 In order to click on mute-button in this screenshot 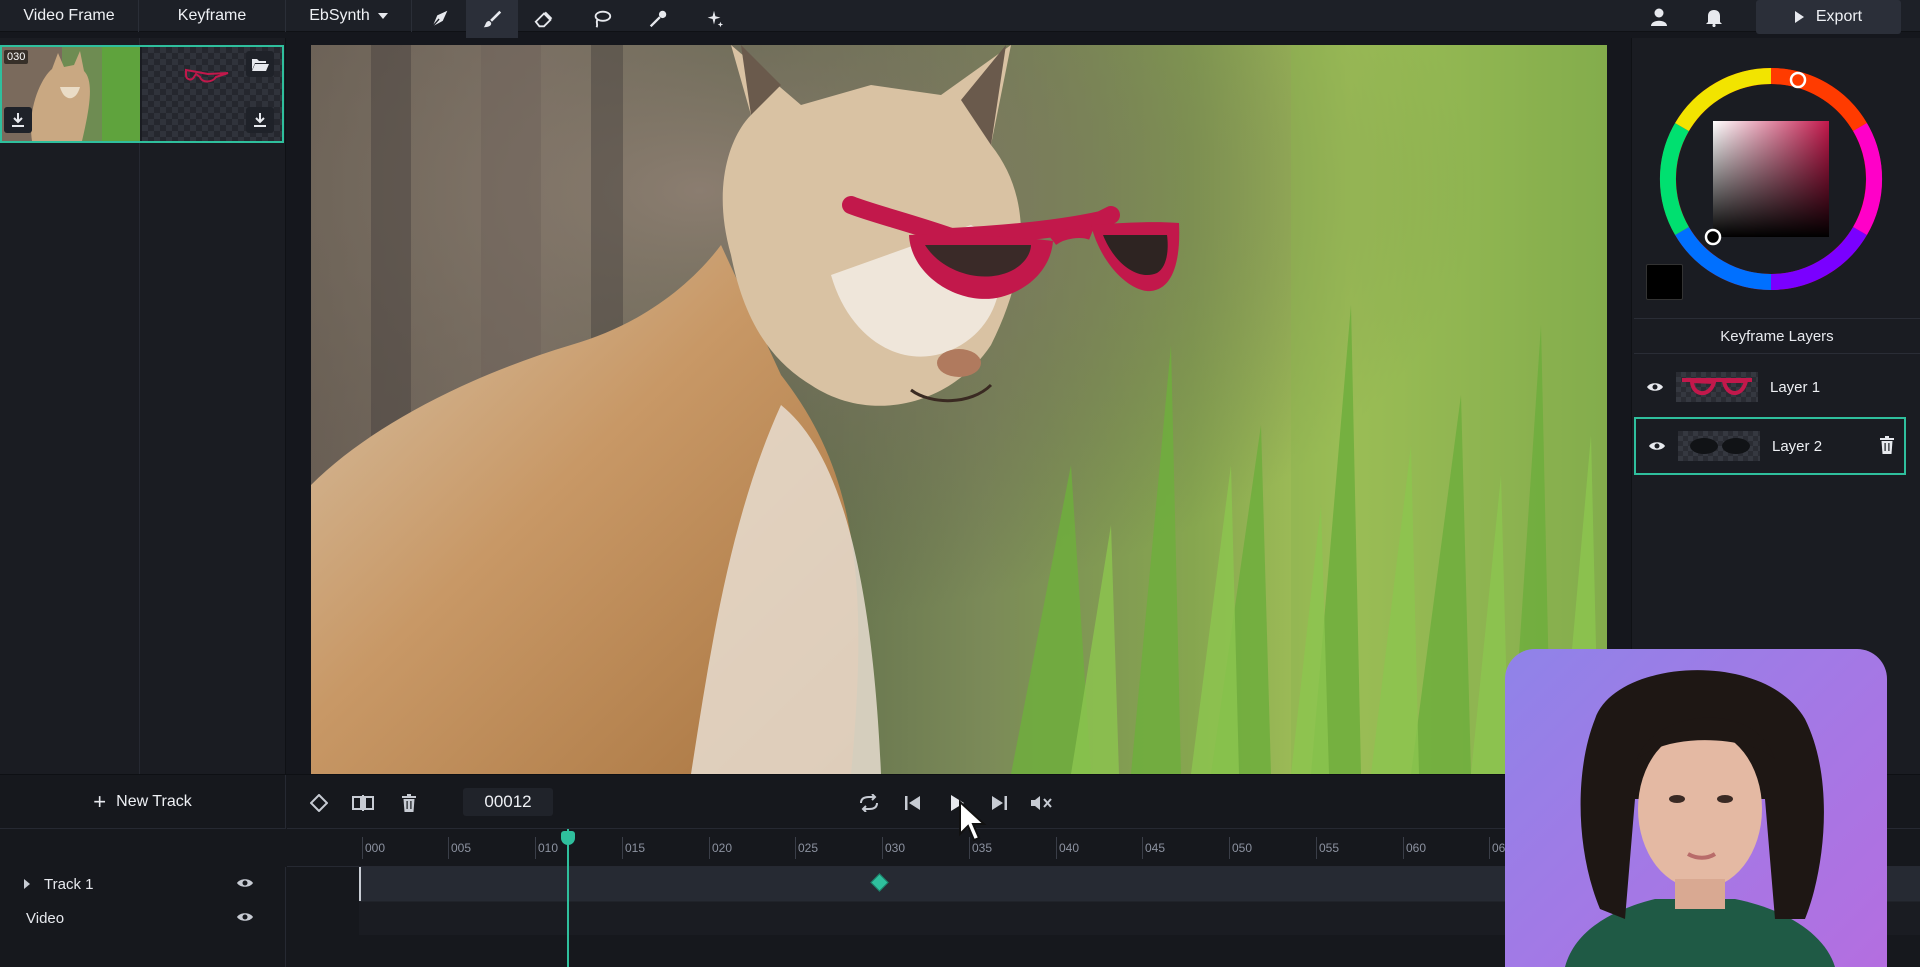, I will do `click(1042, 803)`.